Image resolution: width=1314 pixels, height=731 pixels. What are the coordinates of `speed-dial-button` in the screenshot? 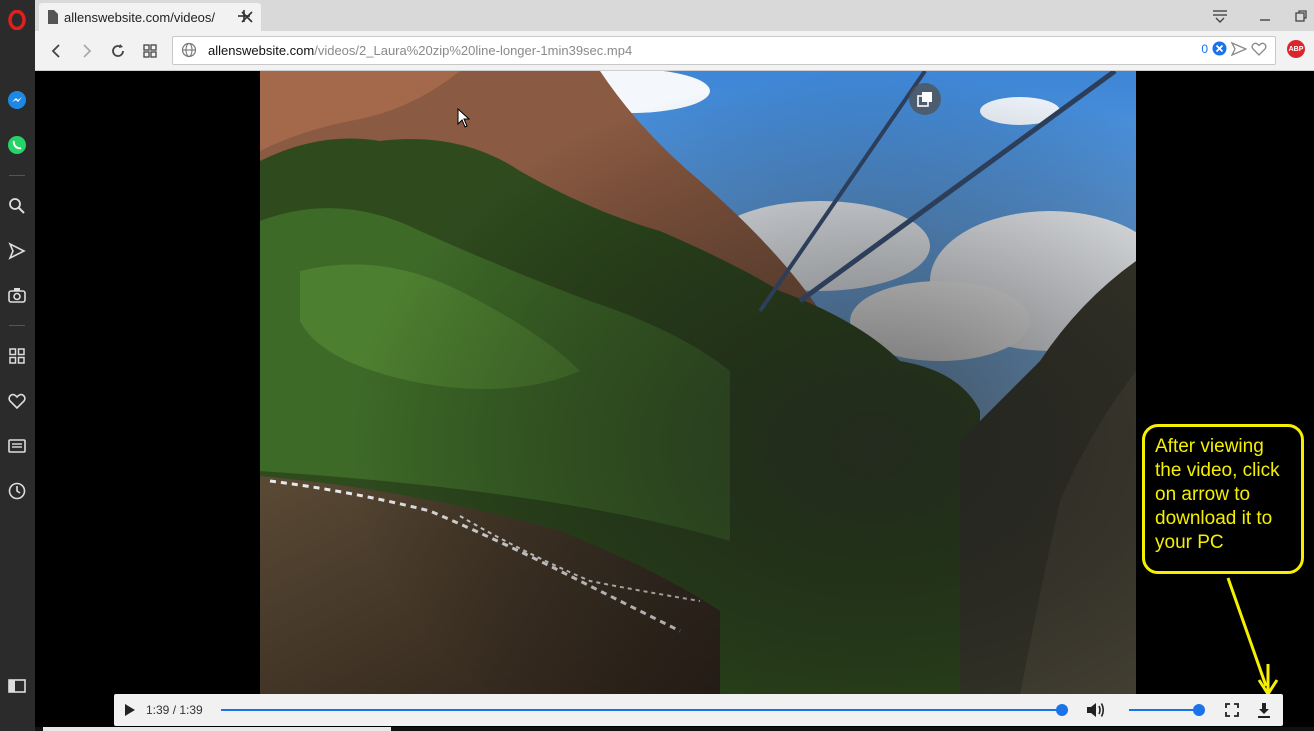 It's located at (150, 51).